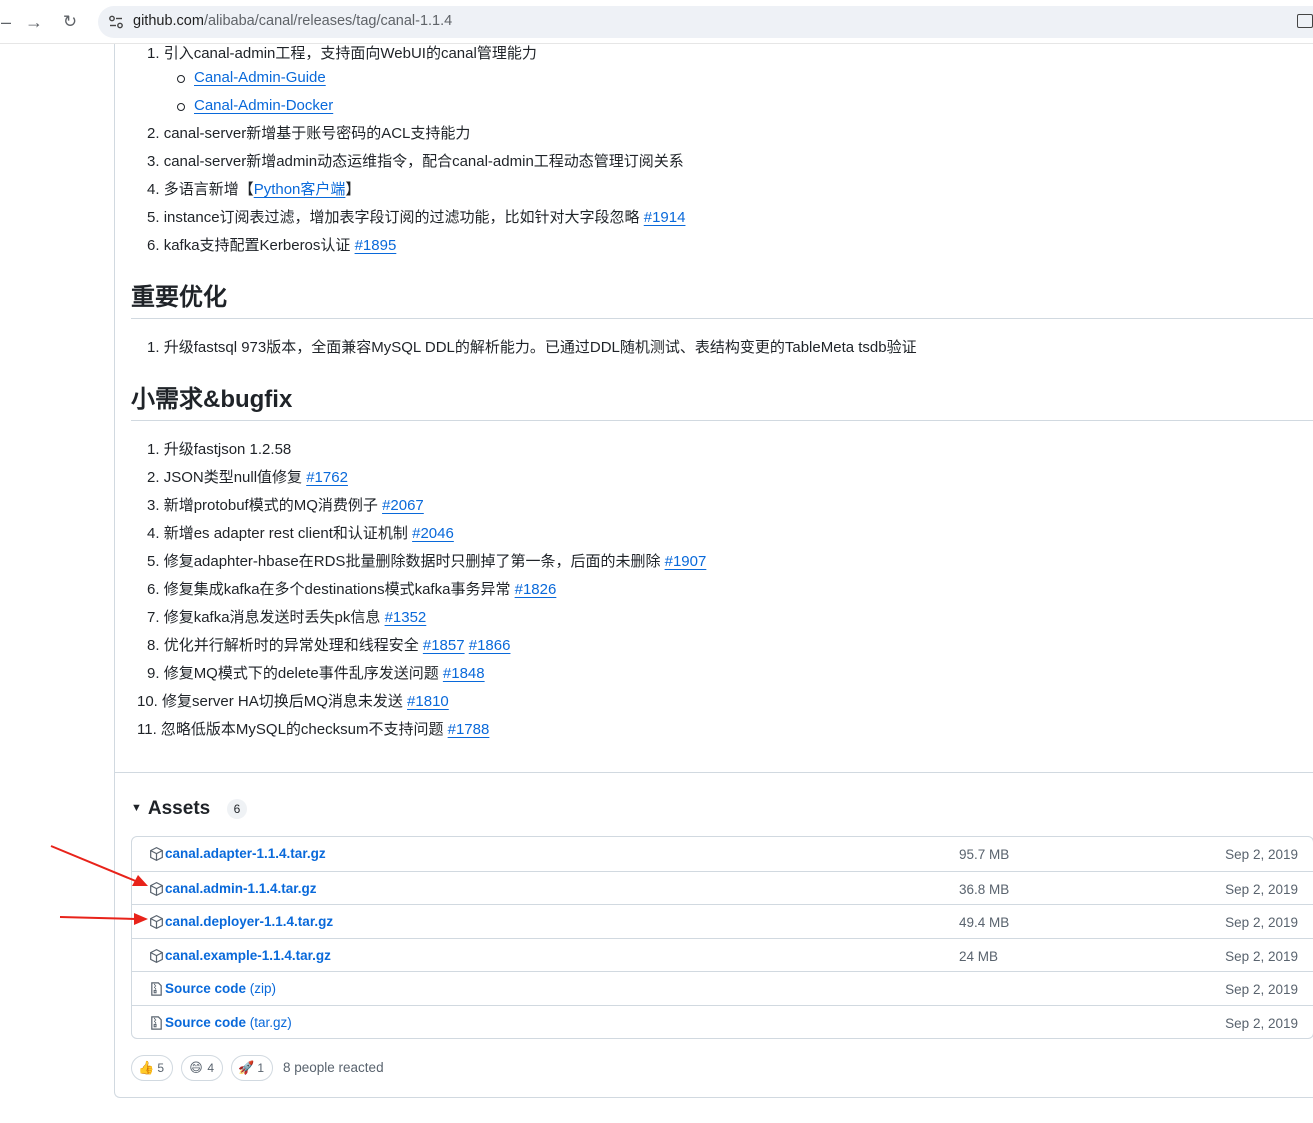 The image size is (1313, 1123). I want to click on package-icon, so click(156, 955).